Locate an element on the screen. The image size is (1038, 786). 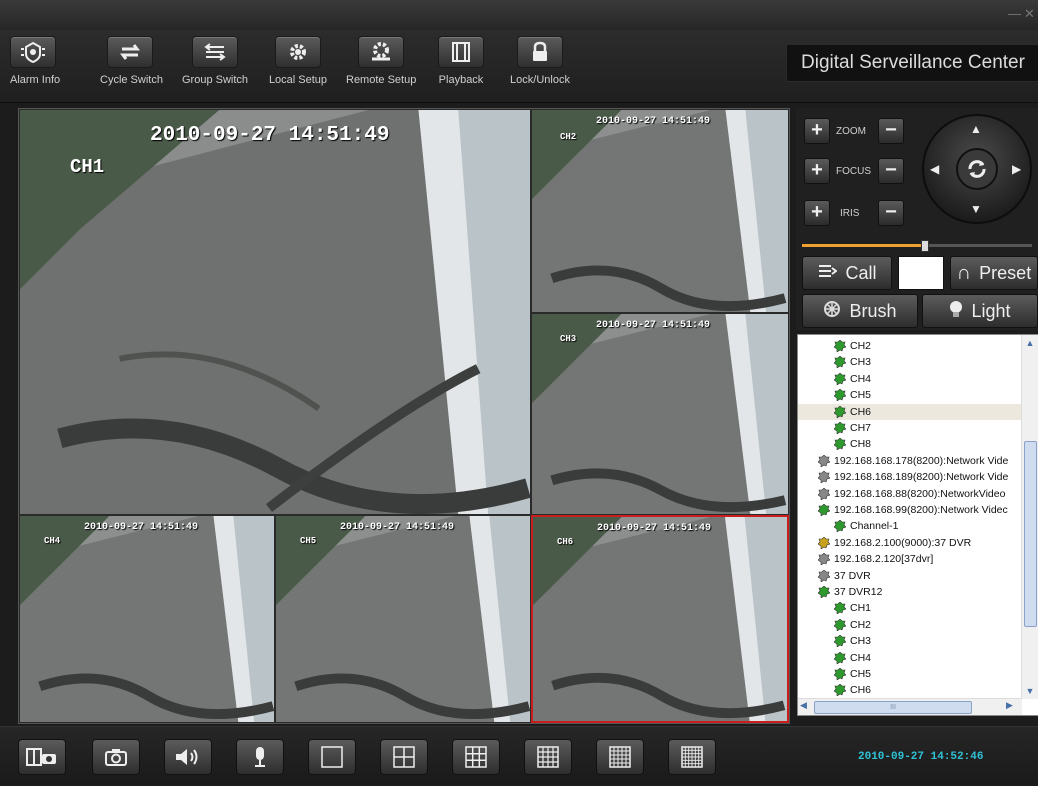
tree-device-item: 192.168.168.88(8200):NetworkVideo is located at coordinates (911, 494).